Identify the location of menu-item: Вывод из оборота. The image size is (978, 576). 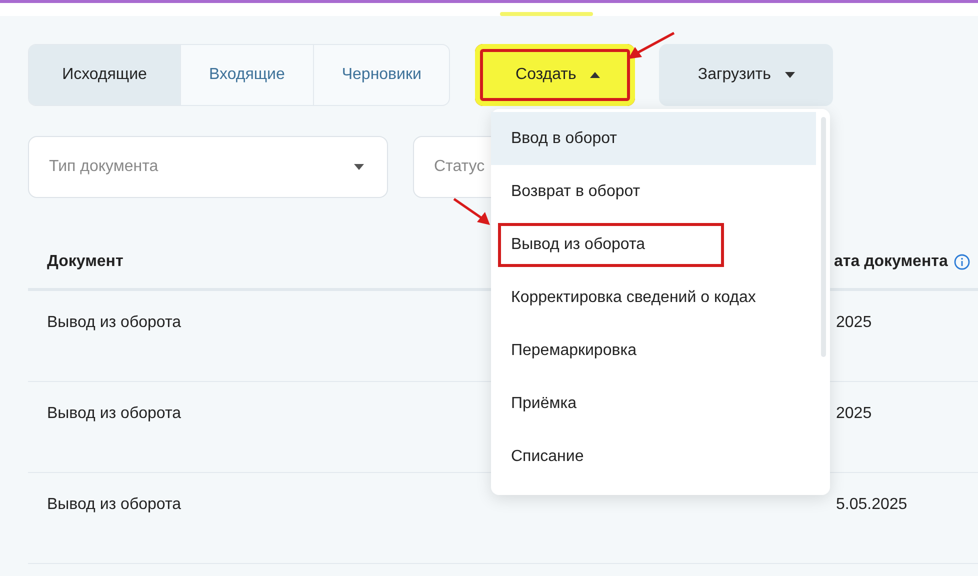
(653, 244).